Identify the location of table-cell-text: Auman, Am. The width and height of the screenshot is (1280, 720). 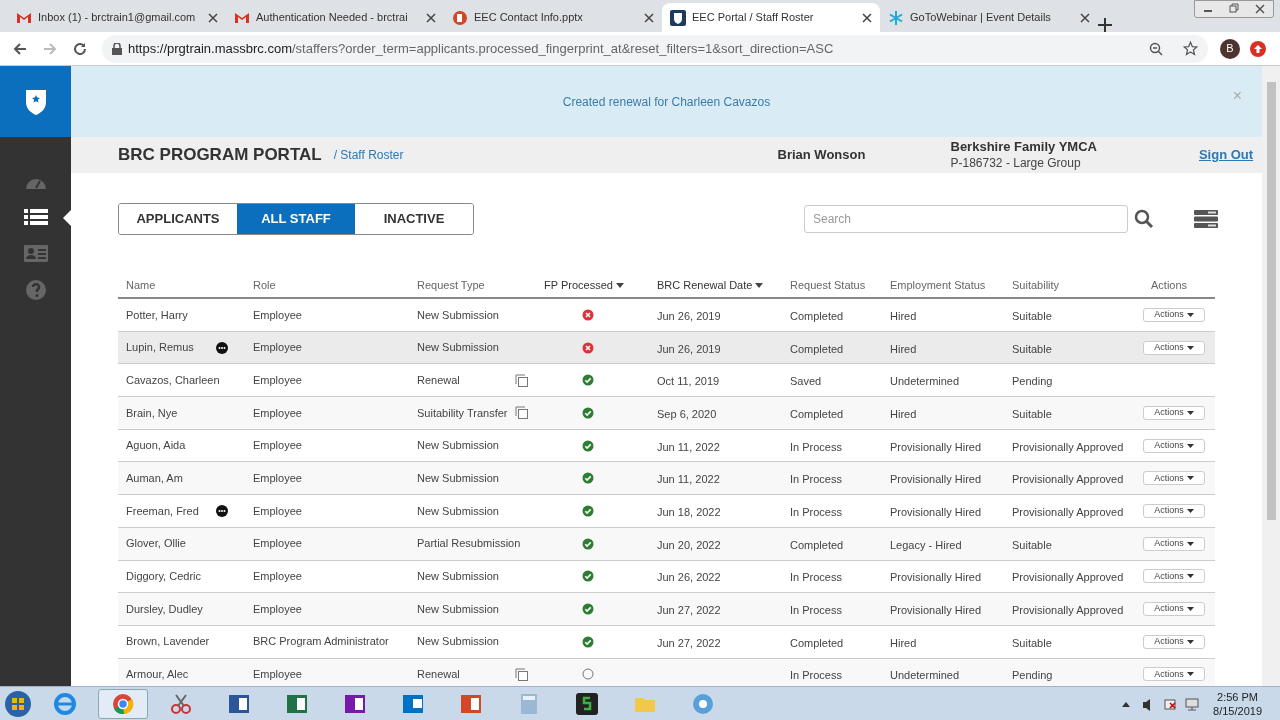
(154, 479).